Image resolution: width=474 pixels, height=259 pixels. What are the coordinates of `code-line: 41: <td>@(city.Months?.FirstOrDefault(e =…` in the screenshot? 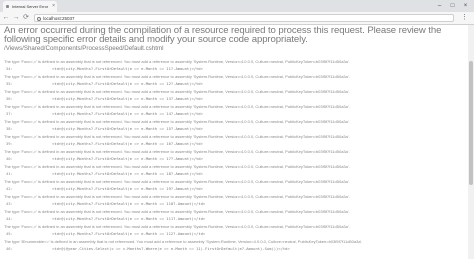 It's located at (234, 173).